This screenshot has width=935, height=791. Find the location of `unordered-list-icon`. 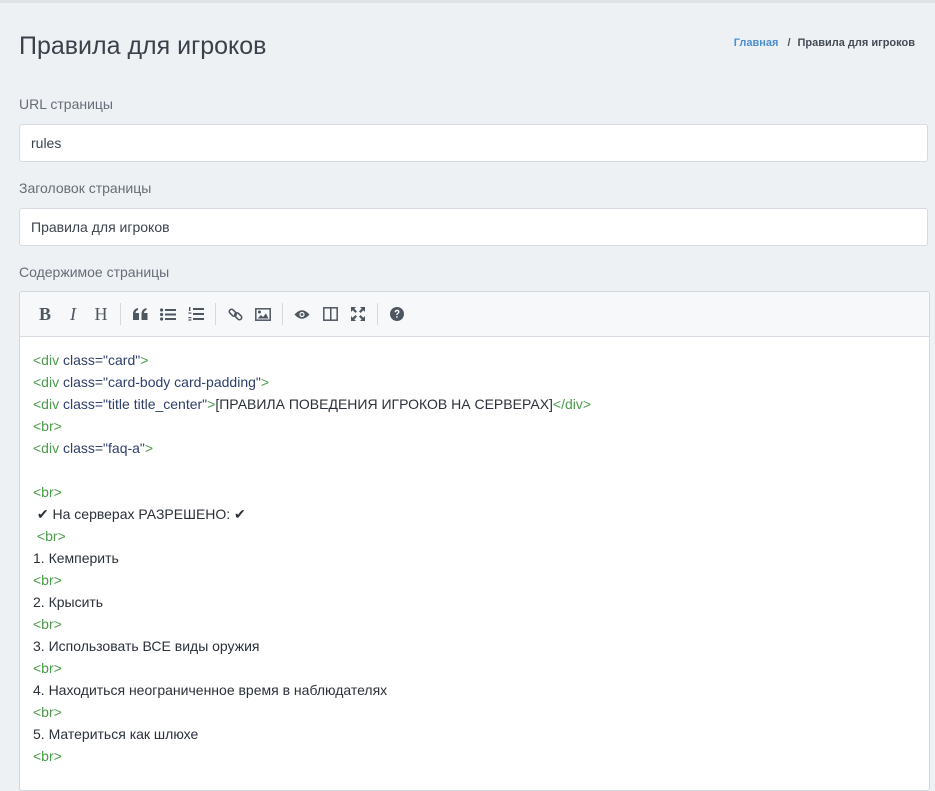

unordered-list-icon is located at coordinates (168, 314).